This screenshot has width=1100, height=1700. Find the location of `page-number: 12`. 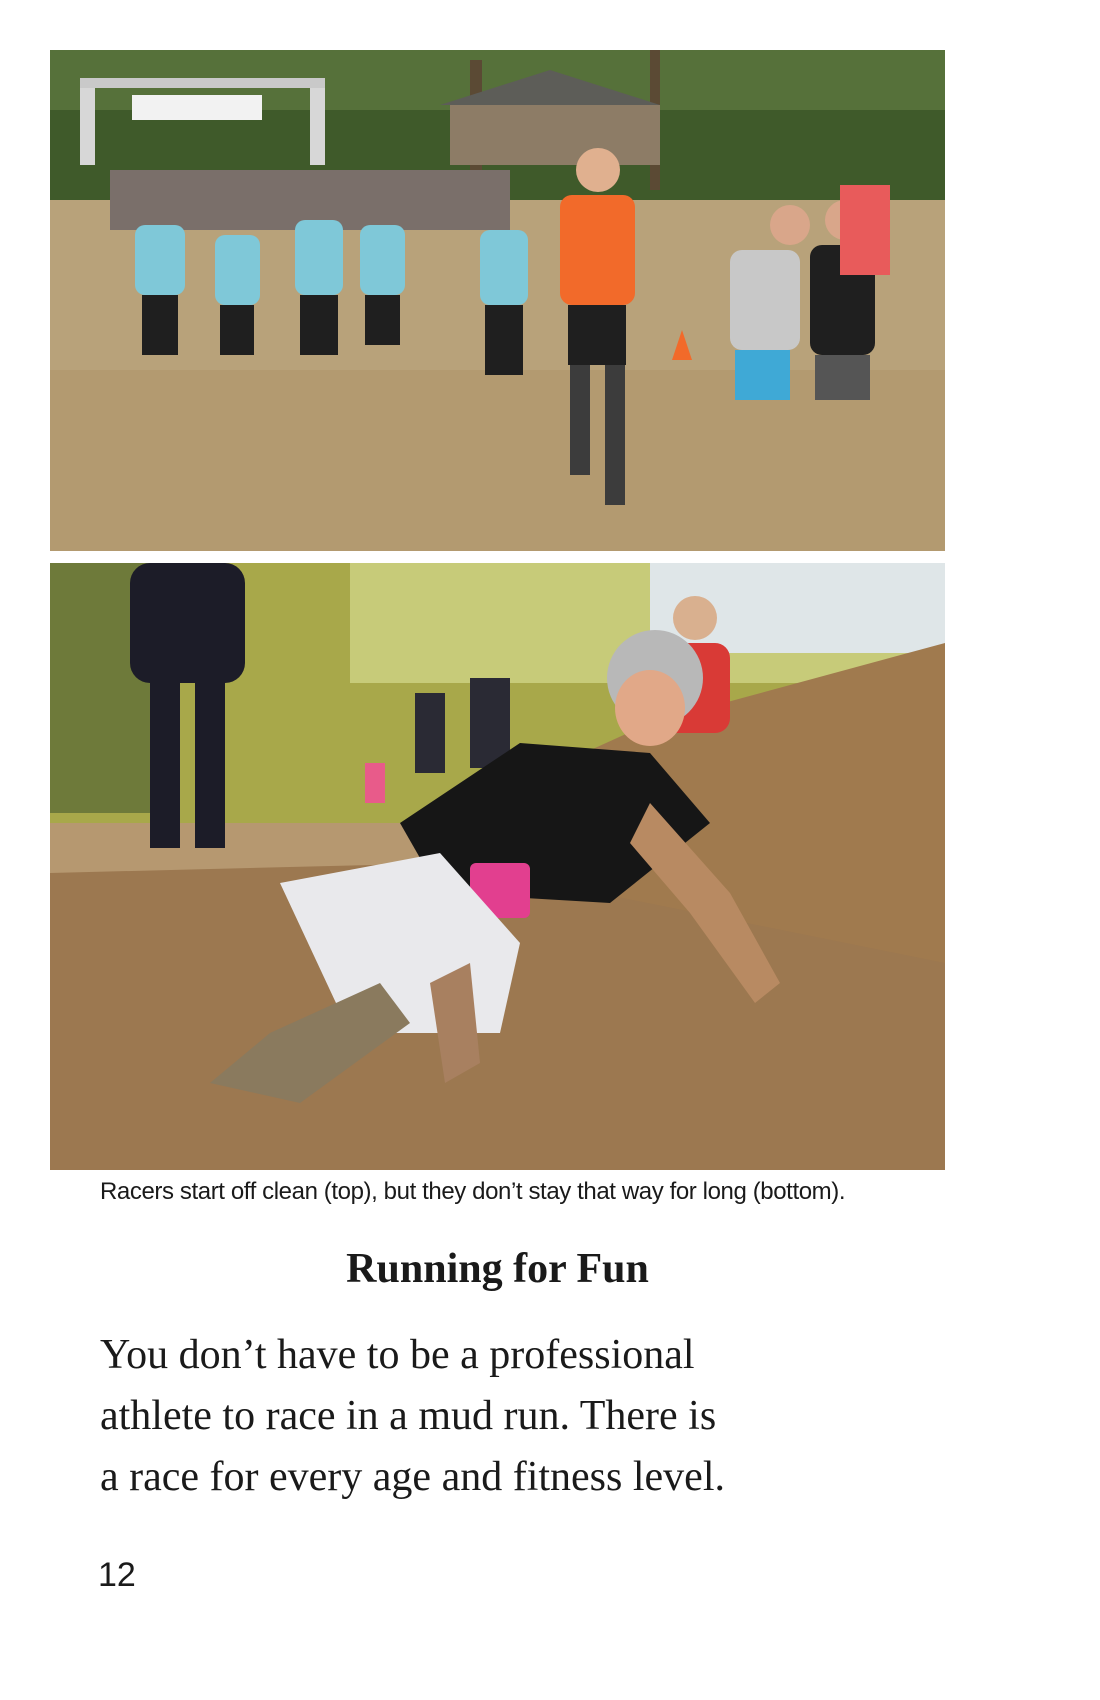

page-number: 12 is located at coordinates (117, 1575).